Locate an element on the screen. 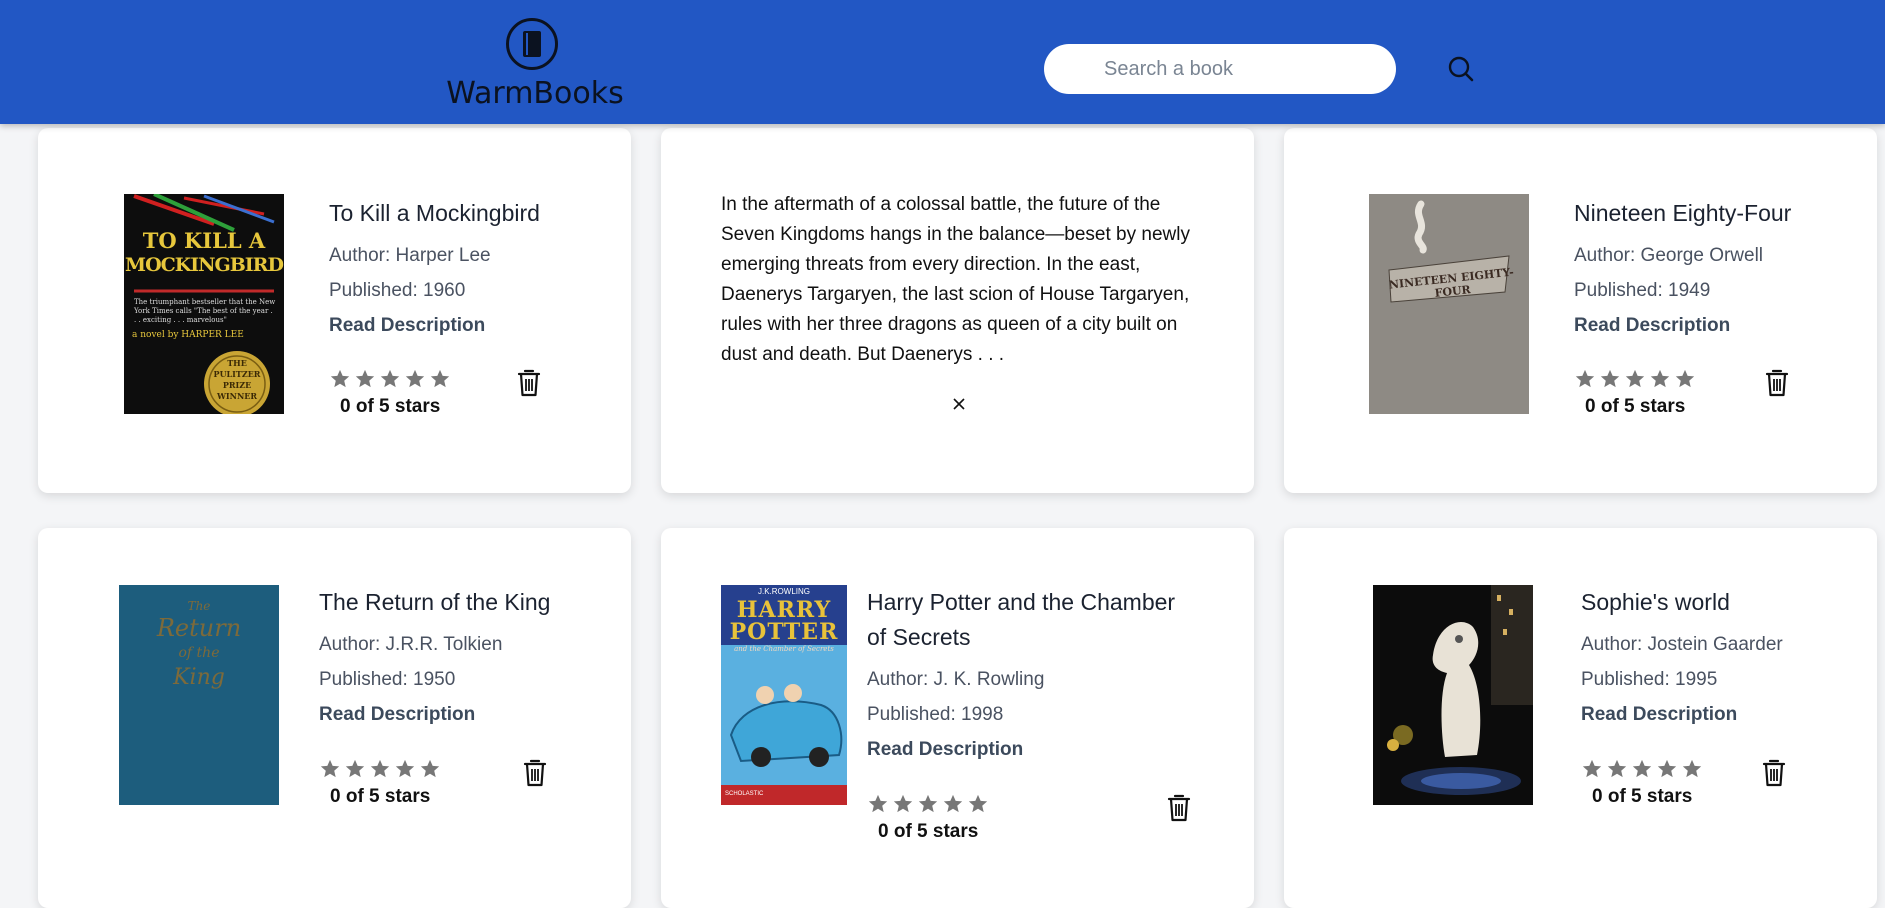 The image size is (1885, 908). book-title: The Return of the King is located at coordinates (435, 602).